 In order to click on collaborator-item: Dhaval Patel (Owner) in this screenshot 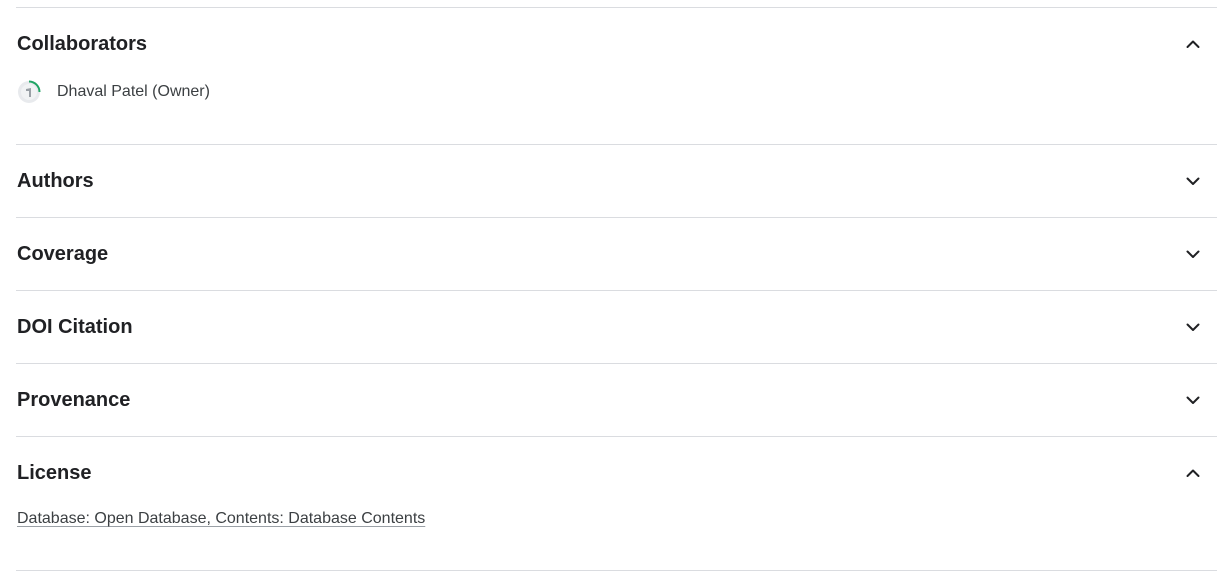, I will do `click(113, 92)`.